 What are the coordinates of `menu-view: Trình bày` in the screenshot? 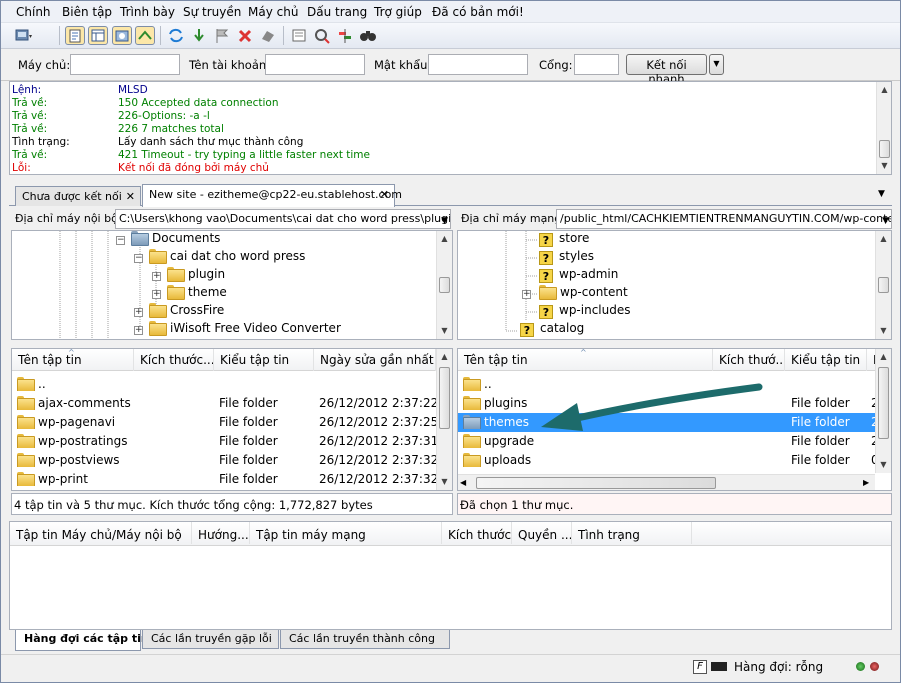 It's located at (147, 12).